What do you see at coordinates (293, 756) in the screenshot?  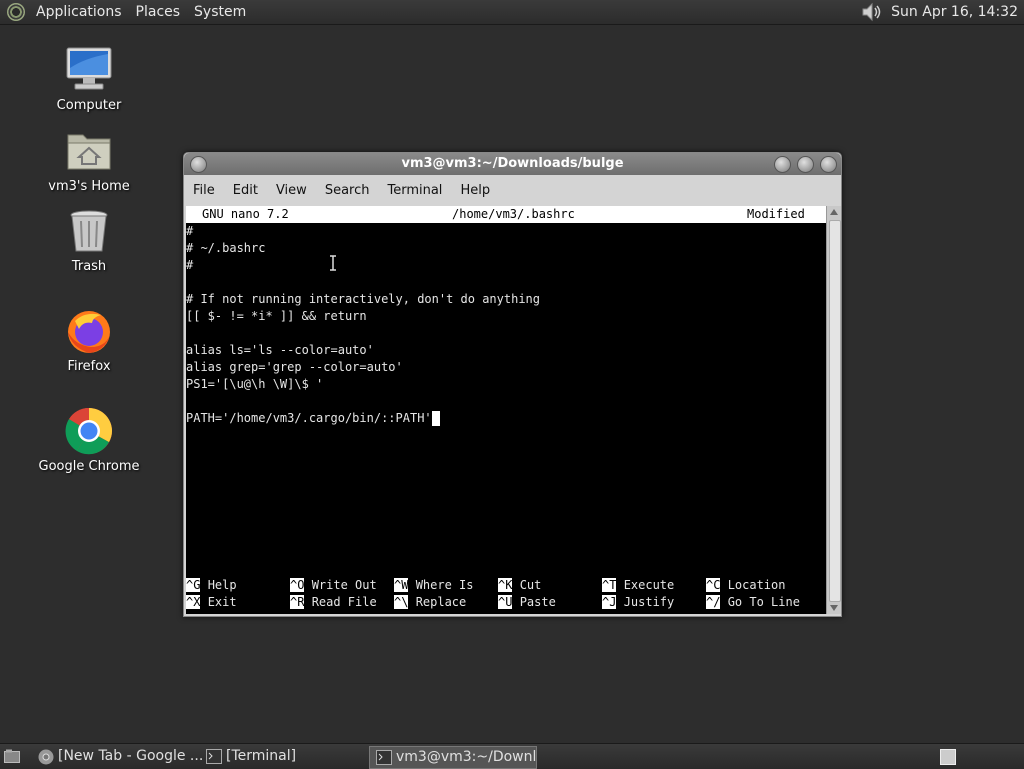 I see `task-terminal: [Terminal]` at bounding box center [293, 756].